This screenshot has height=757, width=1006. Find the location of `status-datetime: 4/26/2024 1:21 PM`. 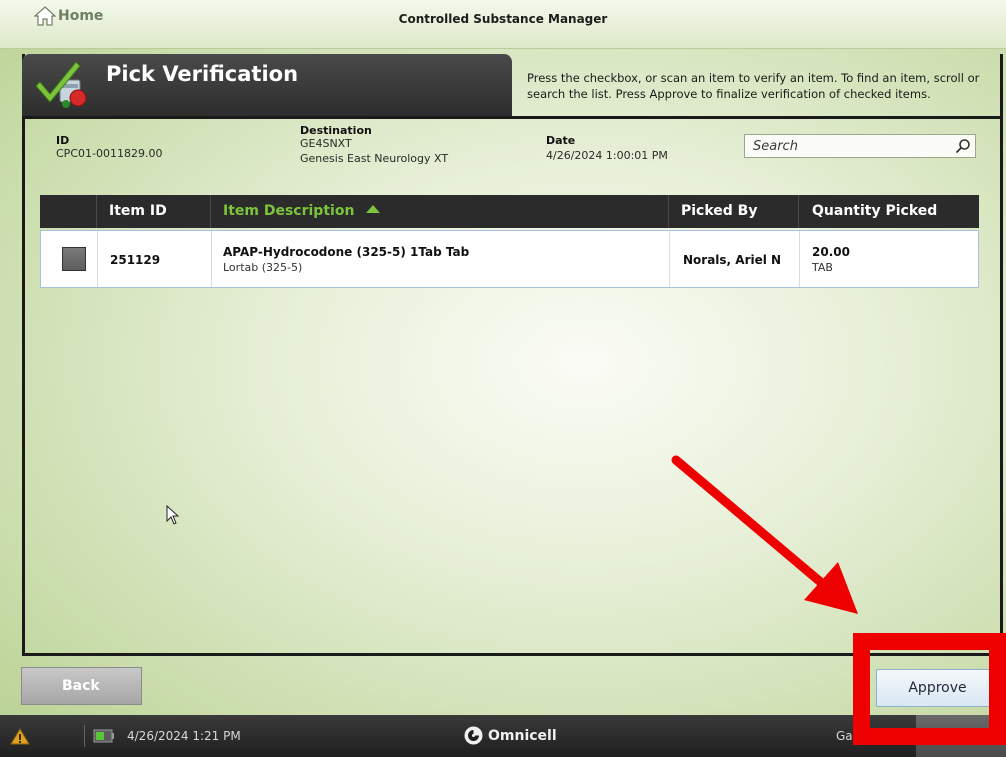

status-datetime: 4/26/2024 1:21 PM is located at coordinates (184, 736).